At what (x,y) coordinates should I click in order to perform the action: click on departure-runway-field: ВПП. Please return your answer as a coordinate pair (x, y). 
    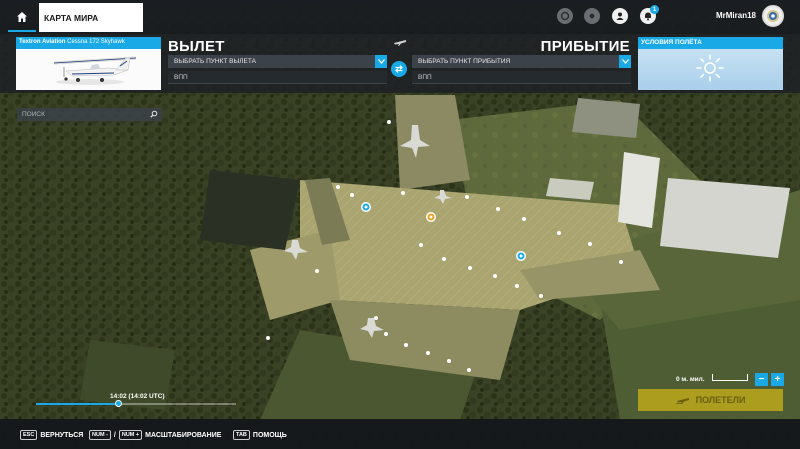
    Looking at the image, I should click on (277, 77).